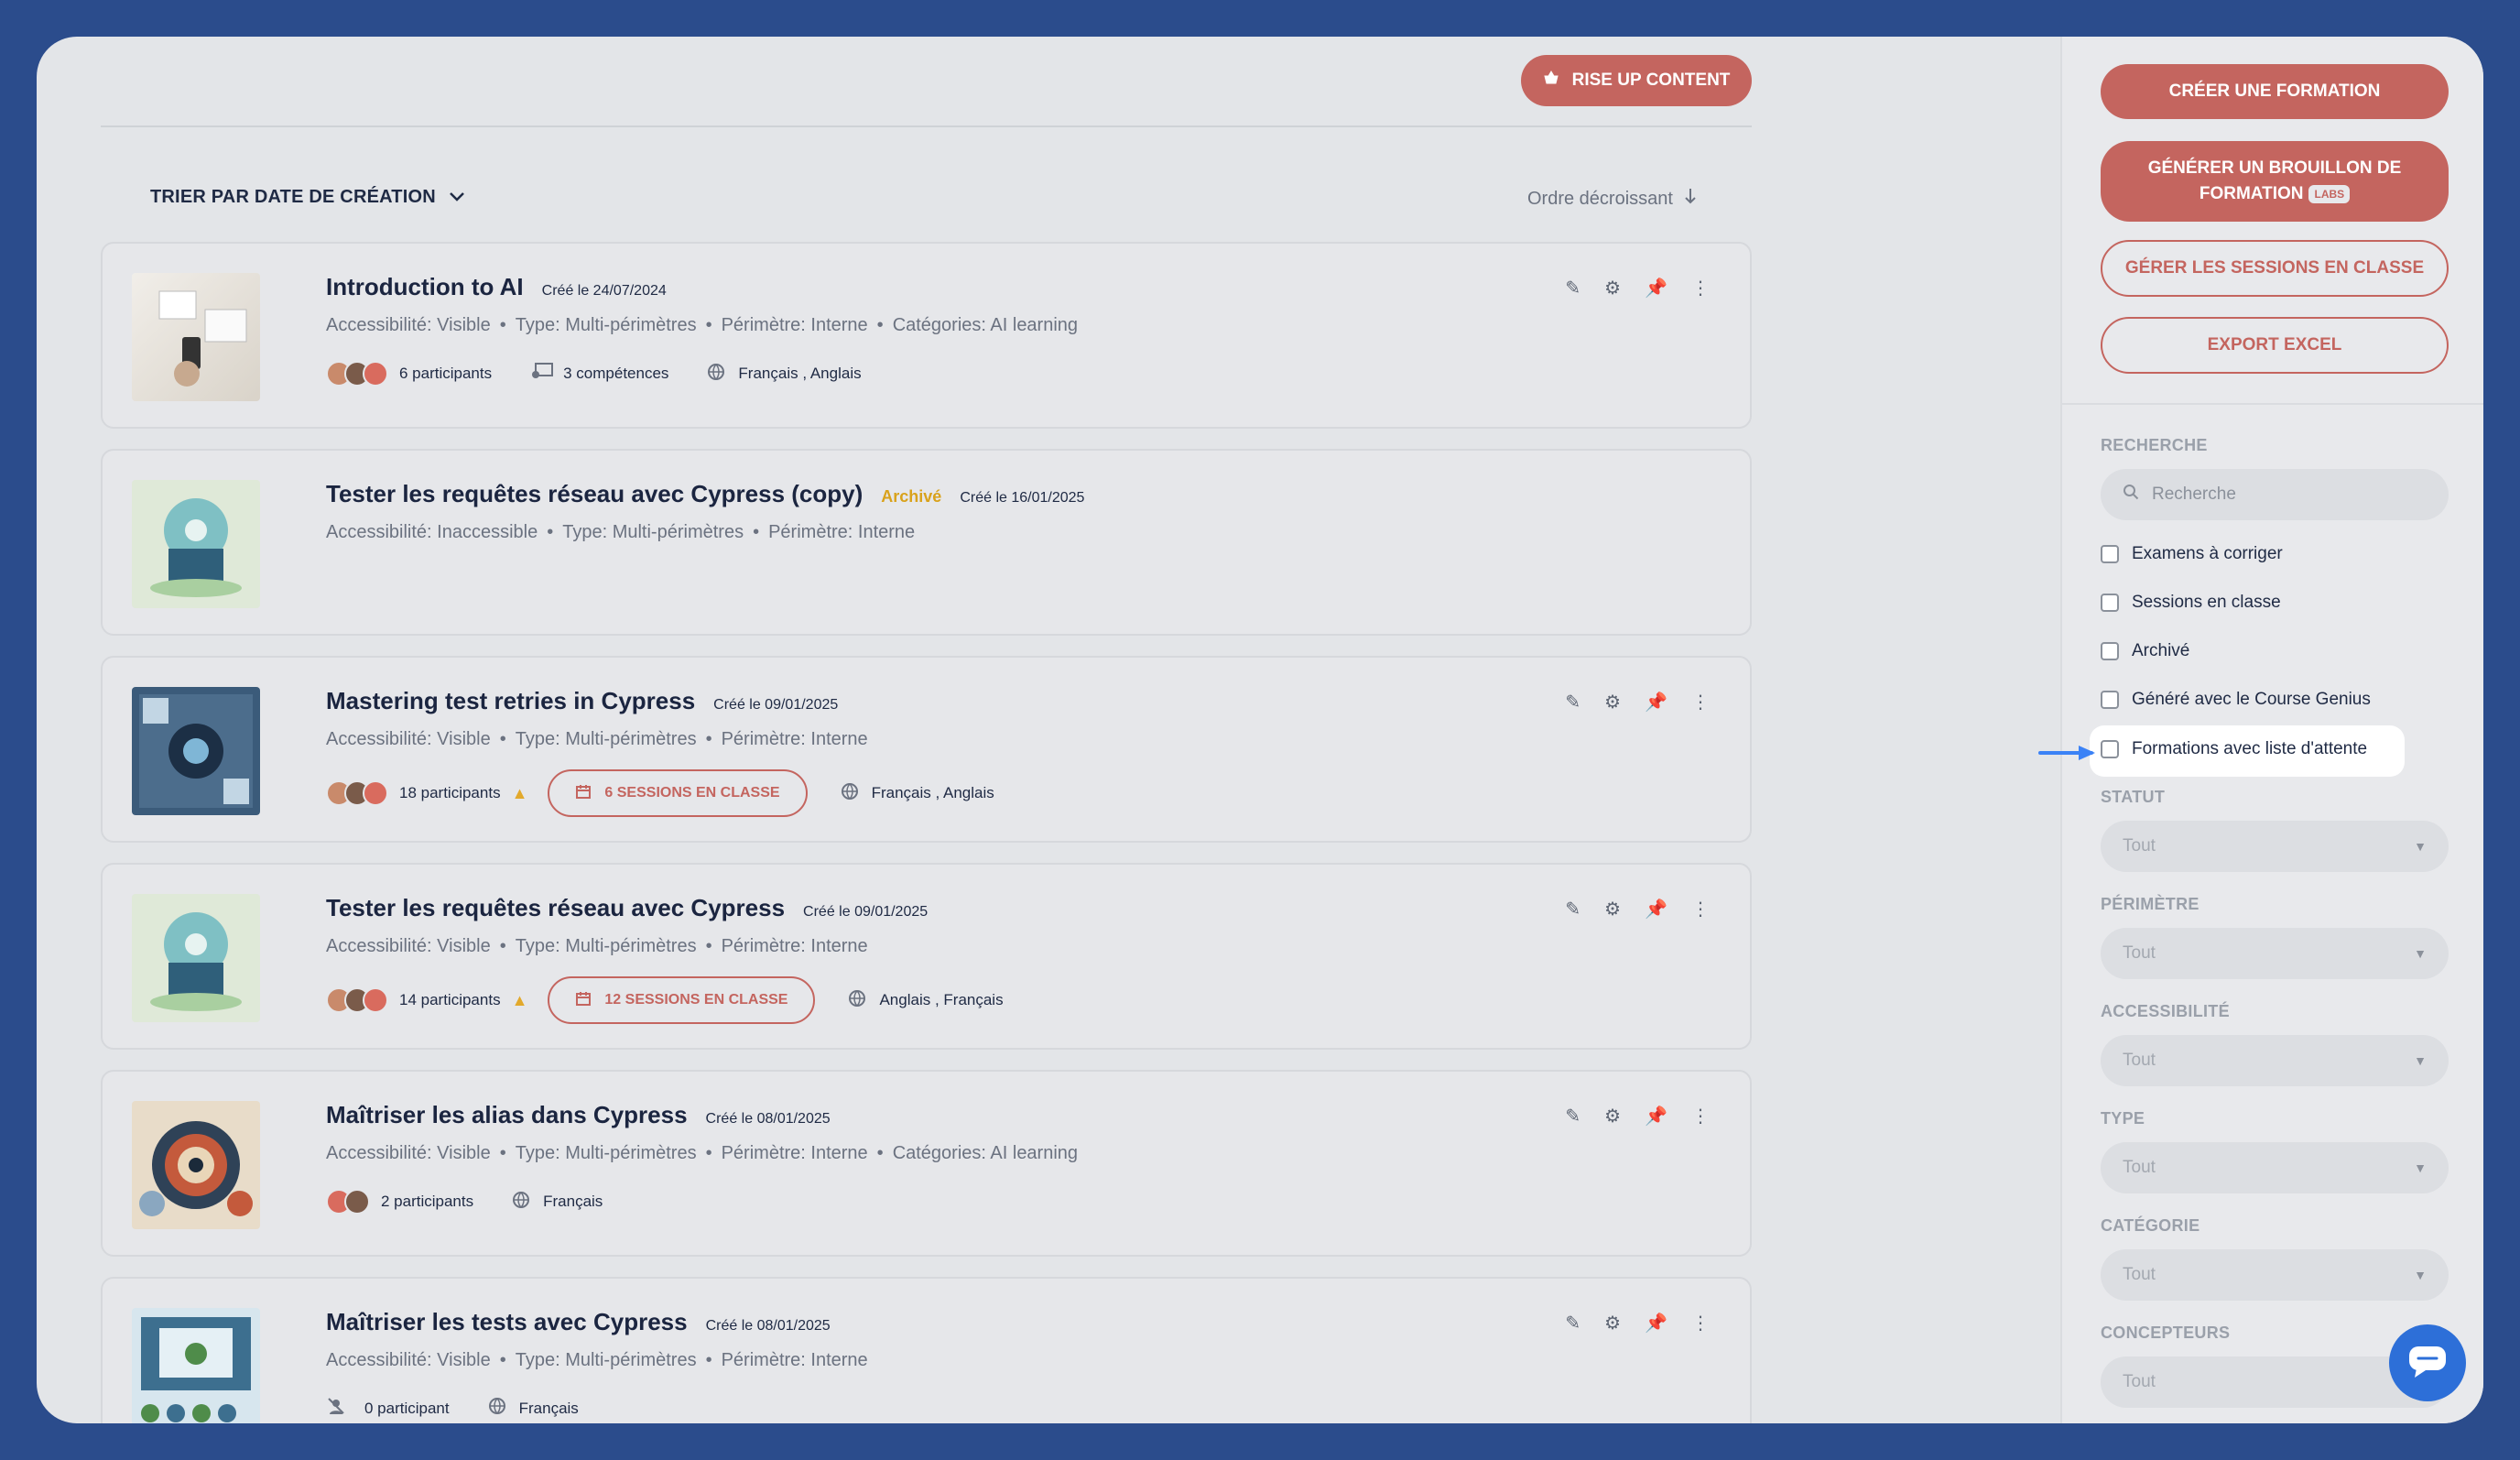  What do you see at coordinates (2275, 1167) in the screenshot?
I see `type-select: Tout ▼` at bounding box center [2275, 1167].